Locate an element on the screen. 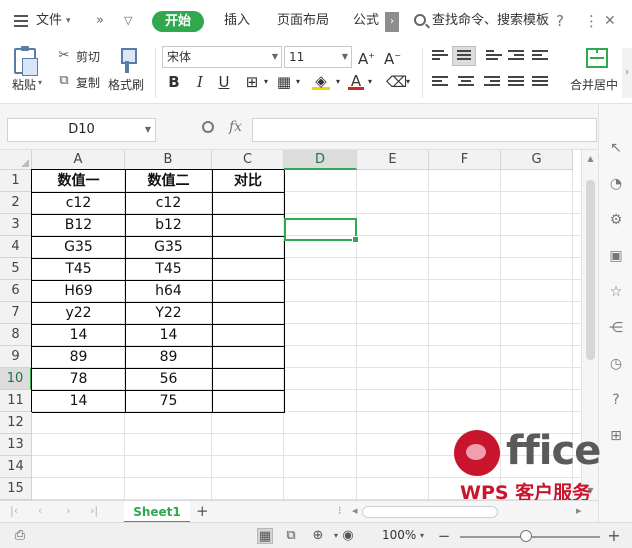 The image size is (632, 548). justify-icon is located at coordinates (516, 83).